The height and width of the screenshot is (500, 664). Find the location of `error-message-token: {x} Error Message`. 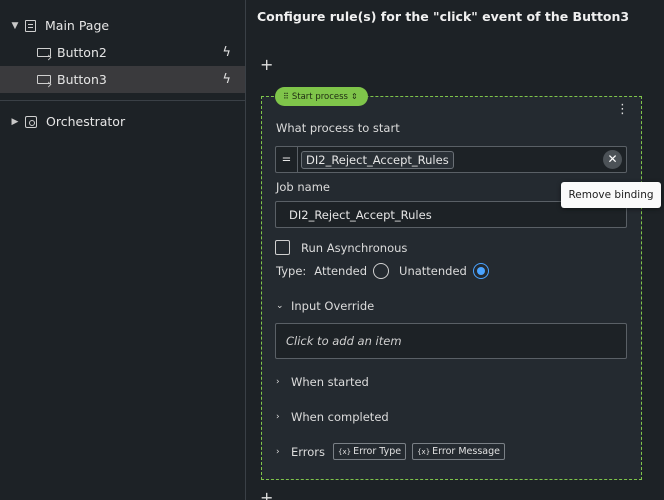

error-message-token: {x} Error Message is located at coordinates (458, 451).